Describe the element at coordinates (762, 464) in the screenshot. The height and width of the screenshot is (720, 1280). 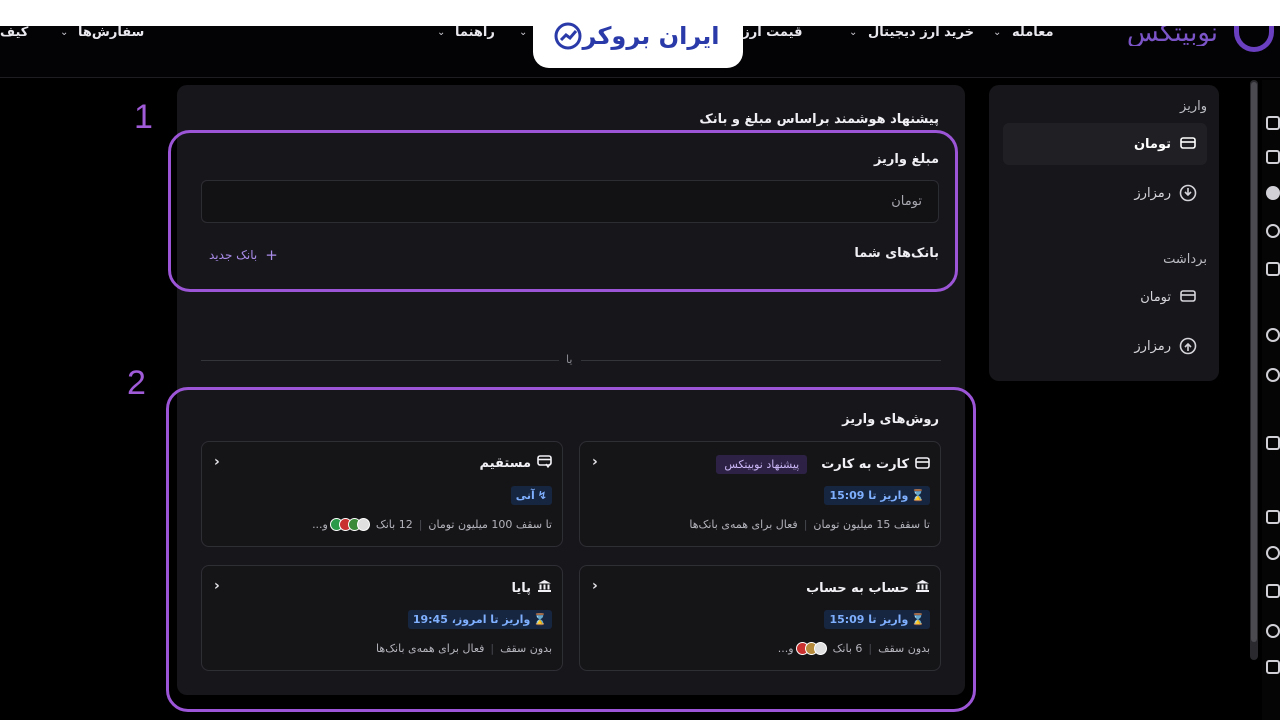
I see `suggestion-badge: پیشنهاد نوبیتکس` at that location.